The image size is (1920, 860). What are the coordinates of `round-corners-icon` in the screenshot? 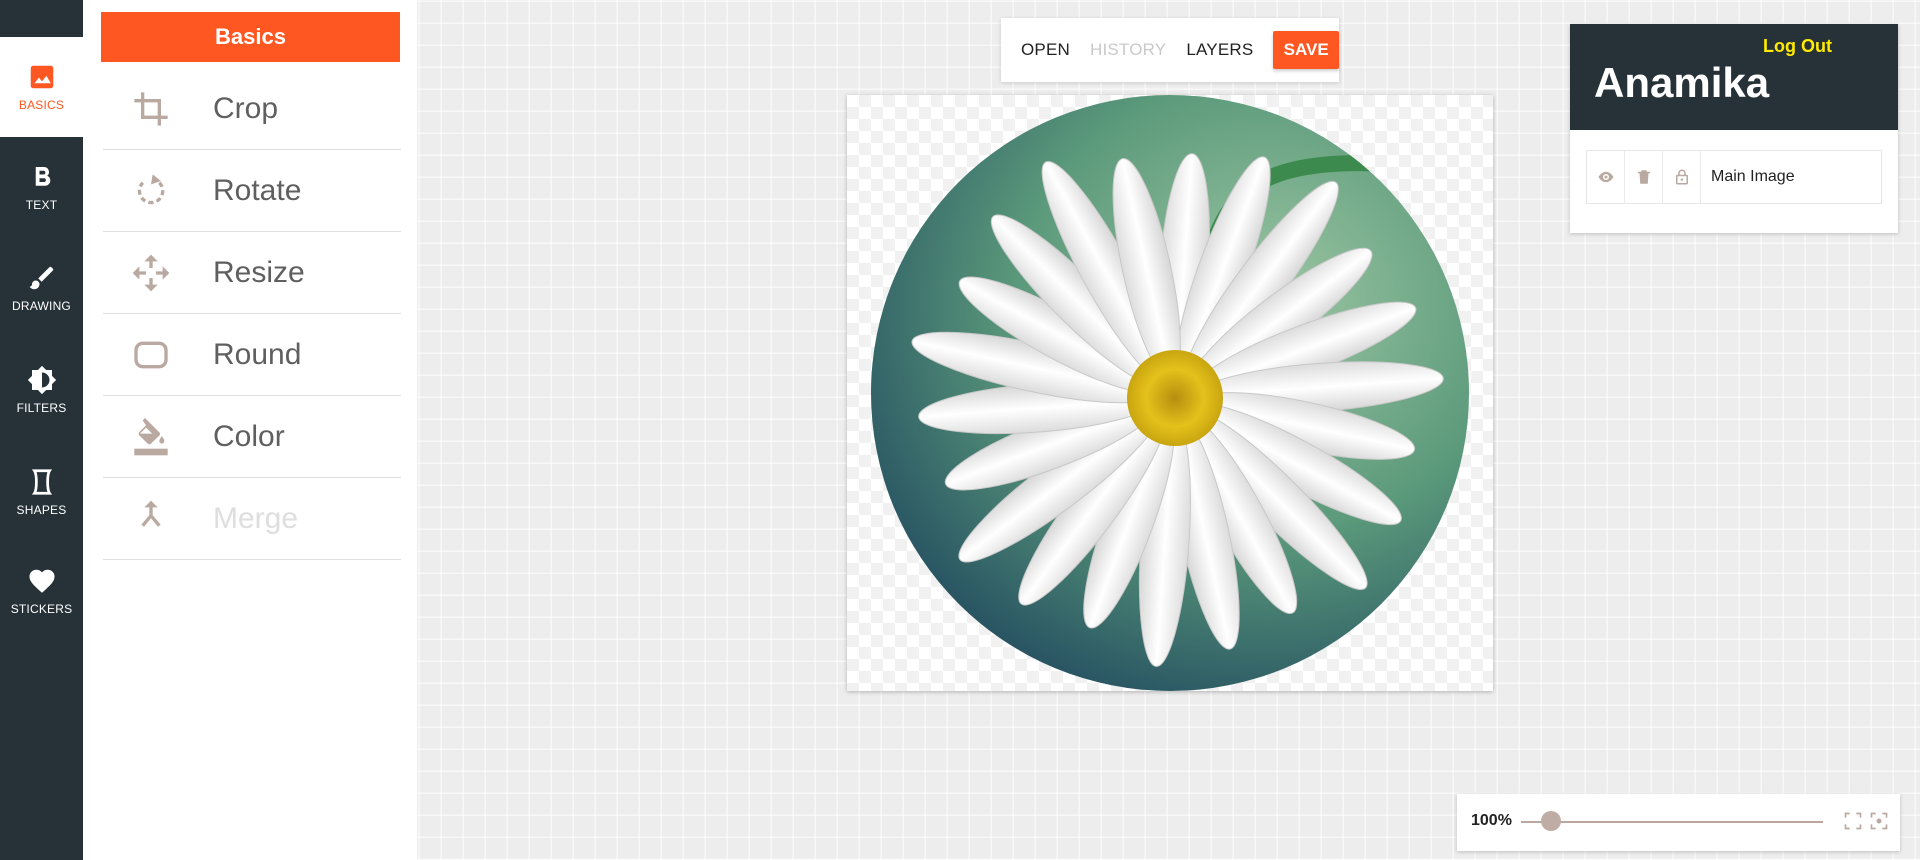 It's located at (151, 355).